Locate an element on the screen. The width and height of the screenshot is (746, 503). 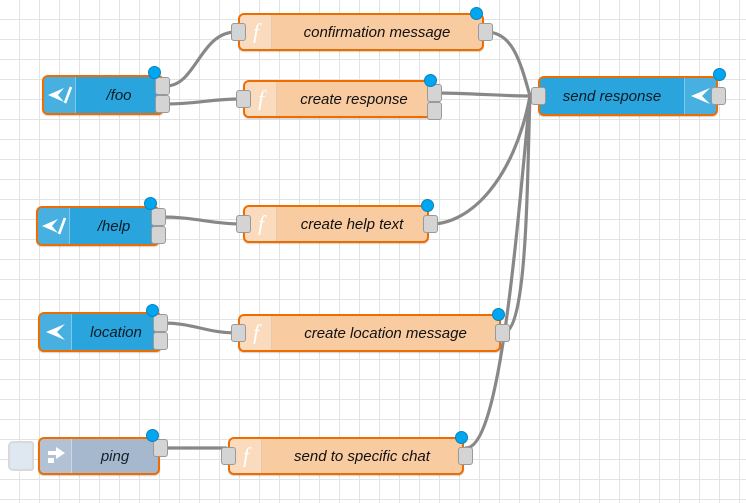
wire-help-to-create-help-text is located at coordinates (201, 220).